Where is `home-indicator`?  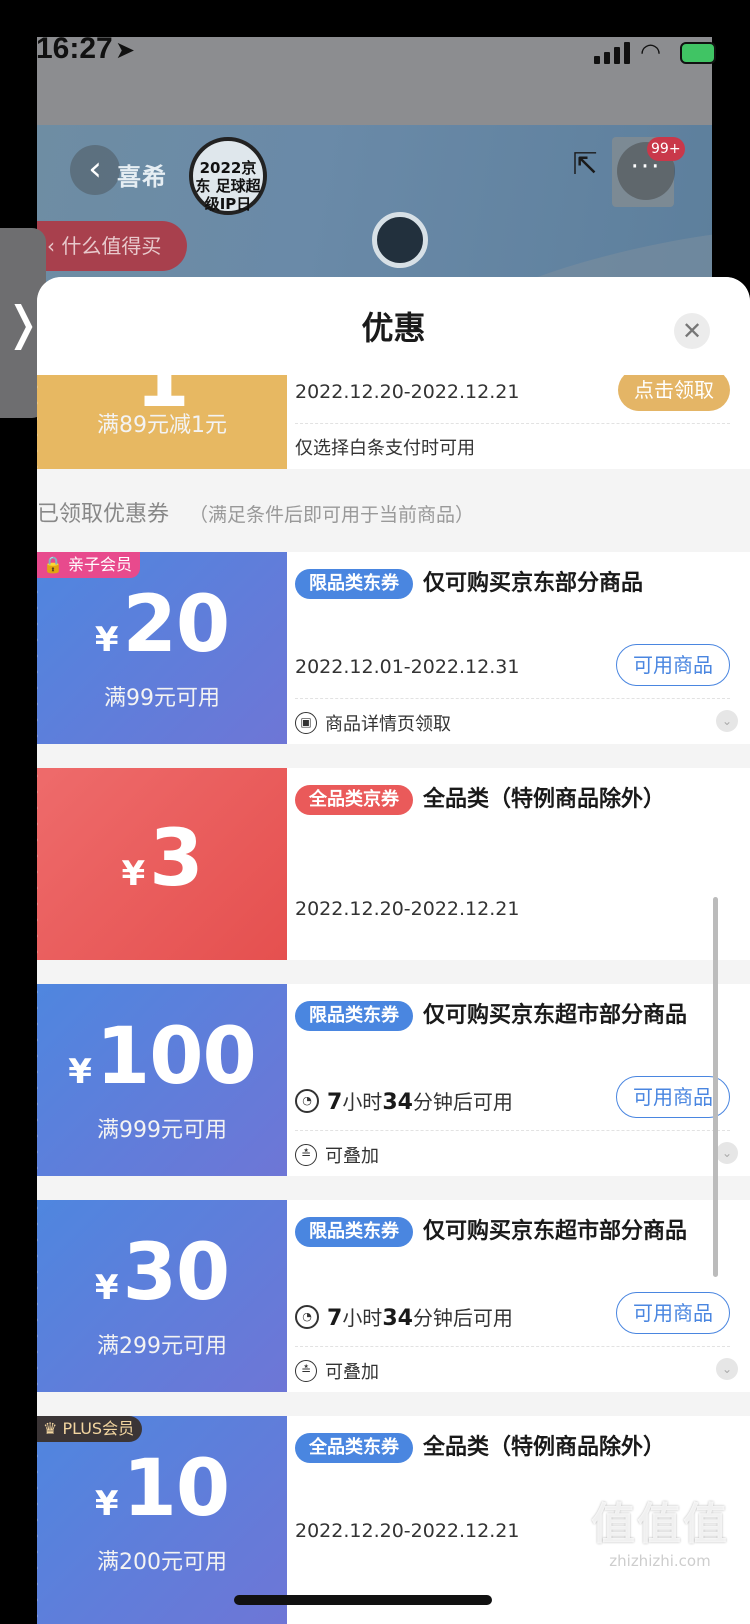 home-indicator is located at coordinates (363, 1600).